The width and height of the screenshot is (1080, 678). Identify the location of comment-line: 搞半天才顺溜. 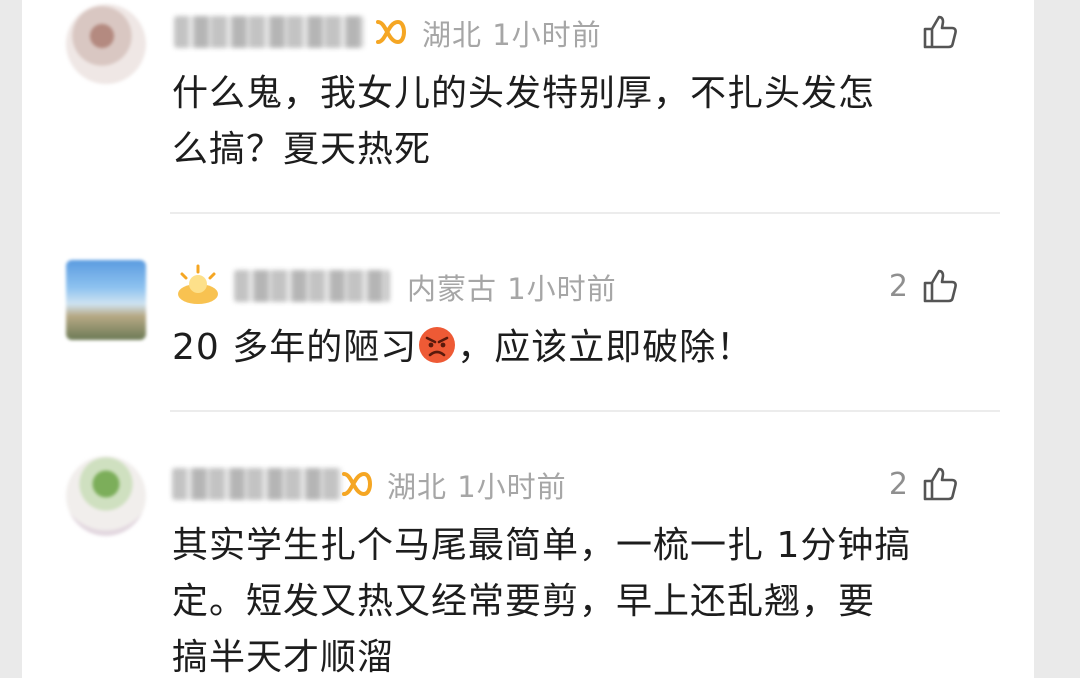
(283, 657).